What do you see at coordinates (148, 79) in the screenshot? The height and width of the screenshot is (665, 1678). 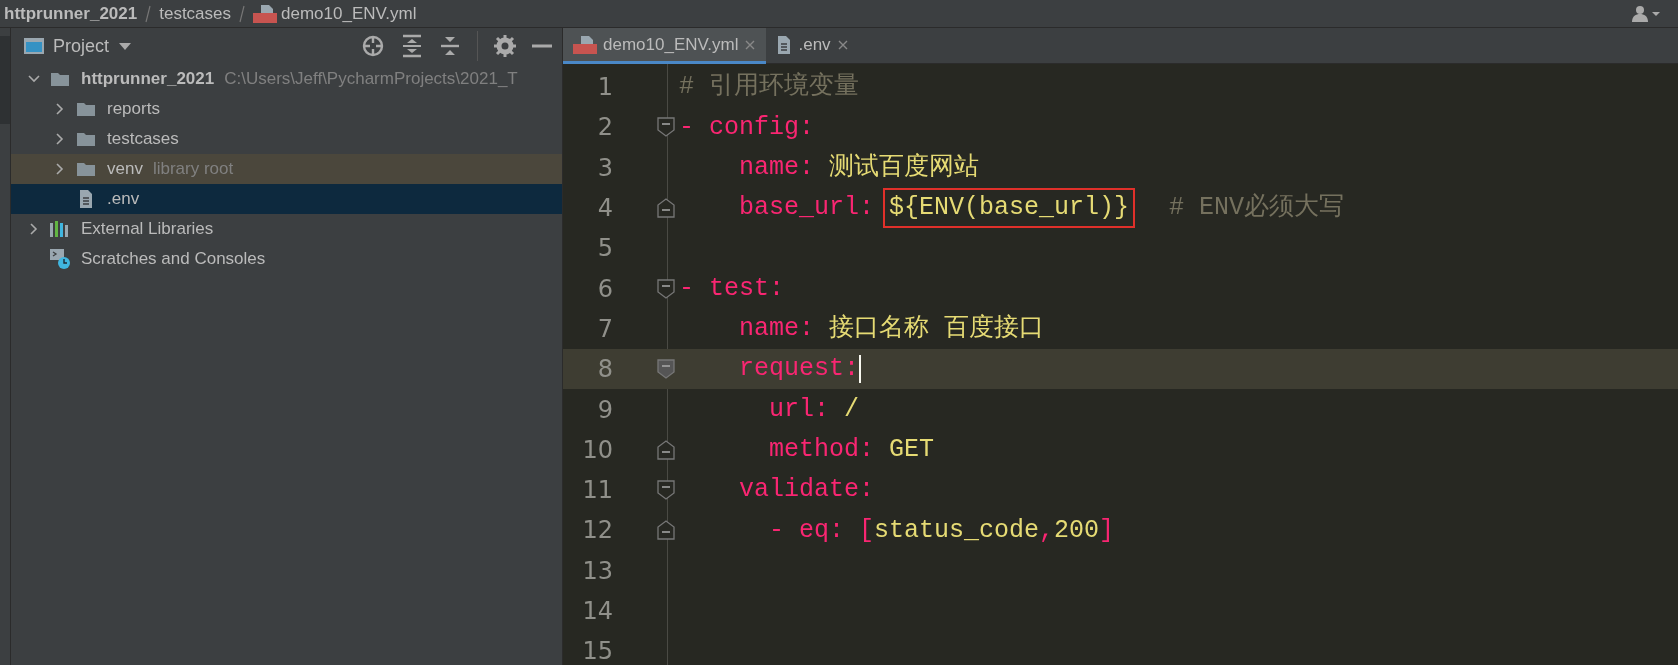 I see `tree-label: httprunner_2021` at bounding box center [148, 79].